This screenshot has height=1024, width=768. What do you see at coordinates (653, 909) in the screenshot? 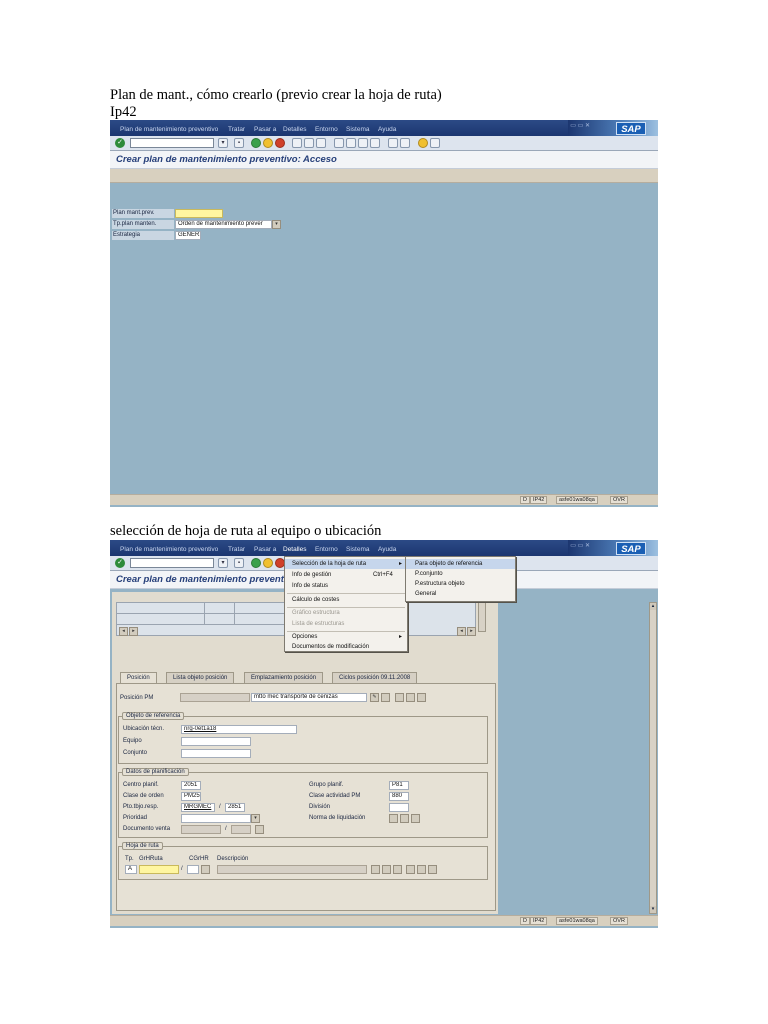
I see `scroll-down-icon: ▾` at bounding box center [653, 909].